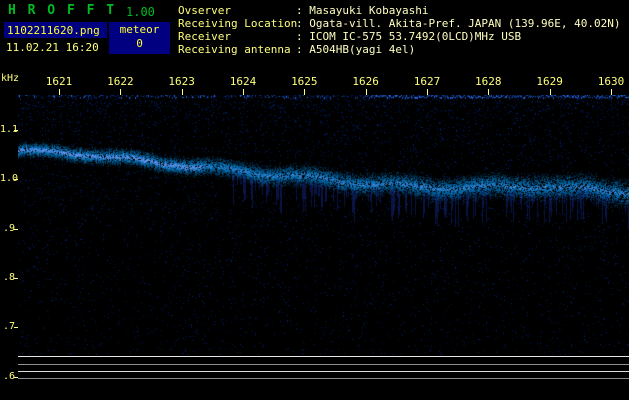  Describe the element at coordinates (427, 81) in the screenshot. I see `x-tick-label: 1627` at that location.